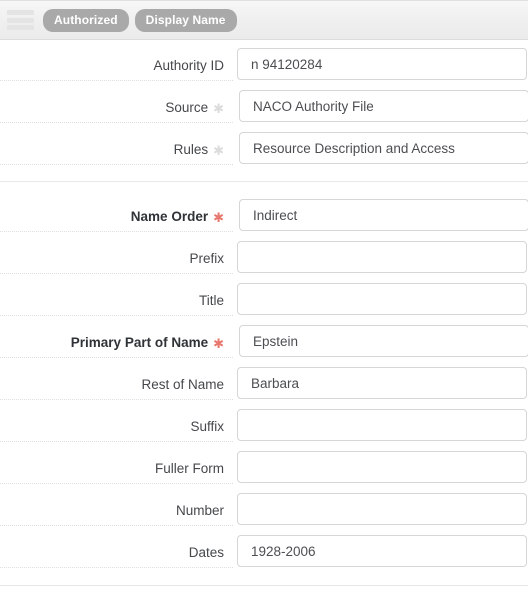 This screenshot has width=528, height=607. I want to click on input-rest-of-name, so click(382, 383).